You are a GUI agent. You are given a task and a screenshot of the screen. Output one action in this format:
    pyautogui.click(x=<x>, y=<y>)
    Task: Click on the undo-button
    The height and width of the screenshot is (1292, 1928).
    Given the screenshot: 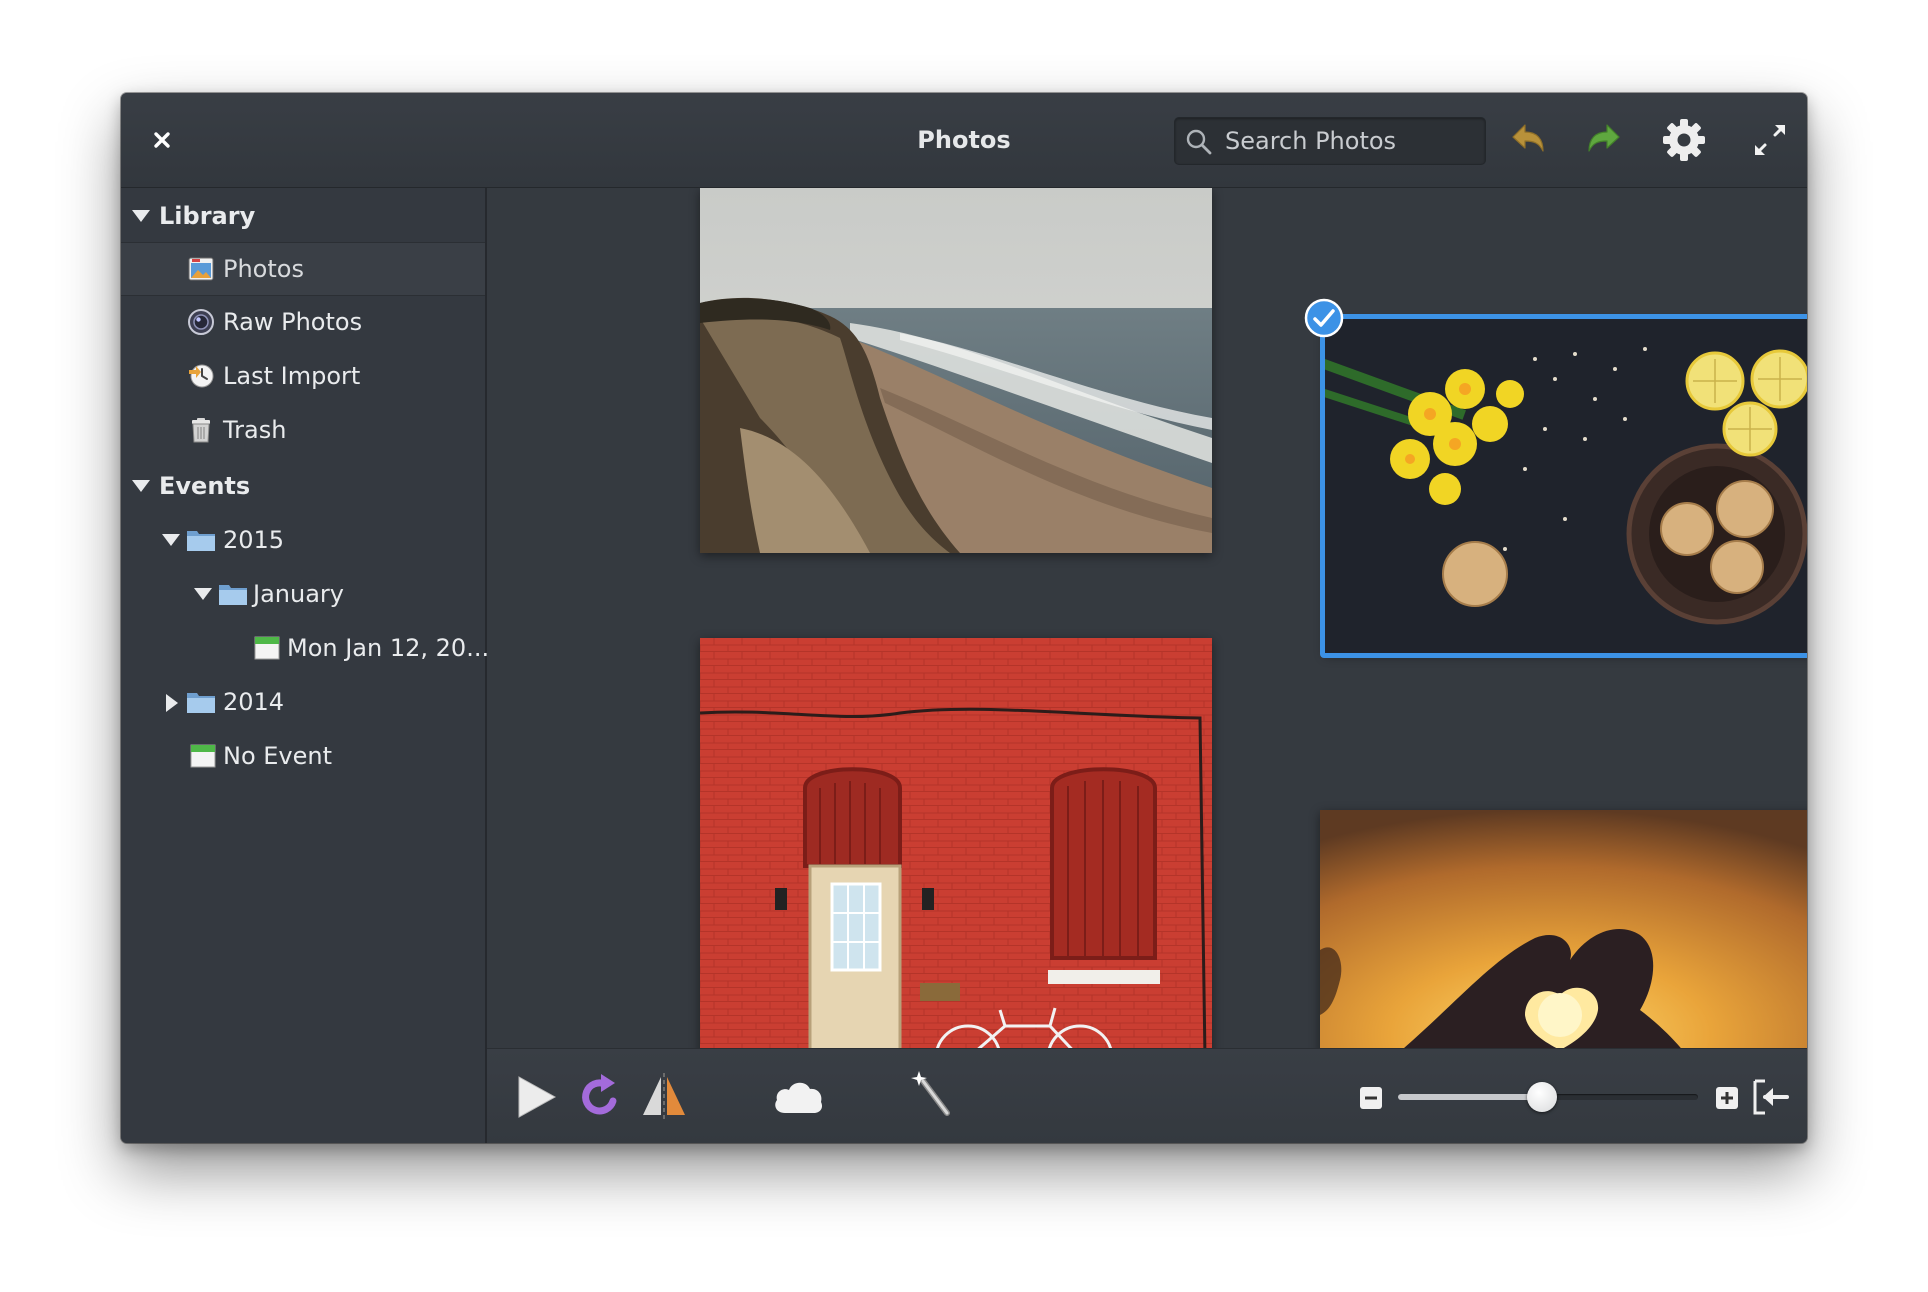 What is the action you would take?
    pyautogui.click(x=1528, y=140)
    